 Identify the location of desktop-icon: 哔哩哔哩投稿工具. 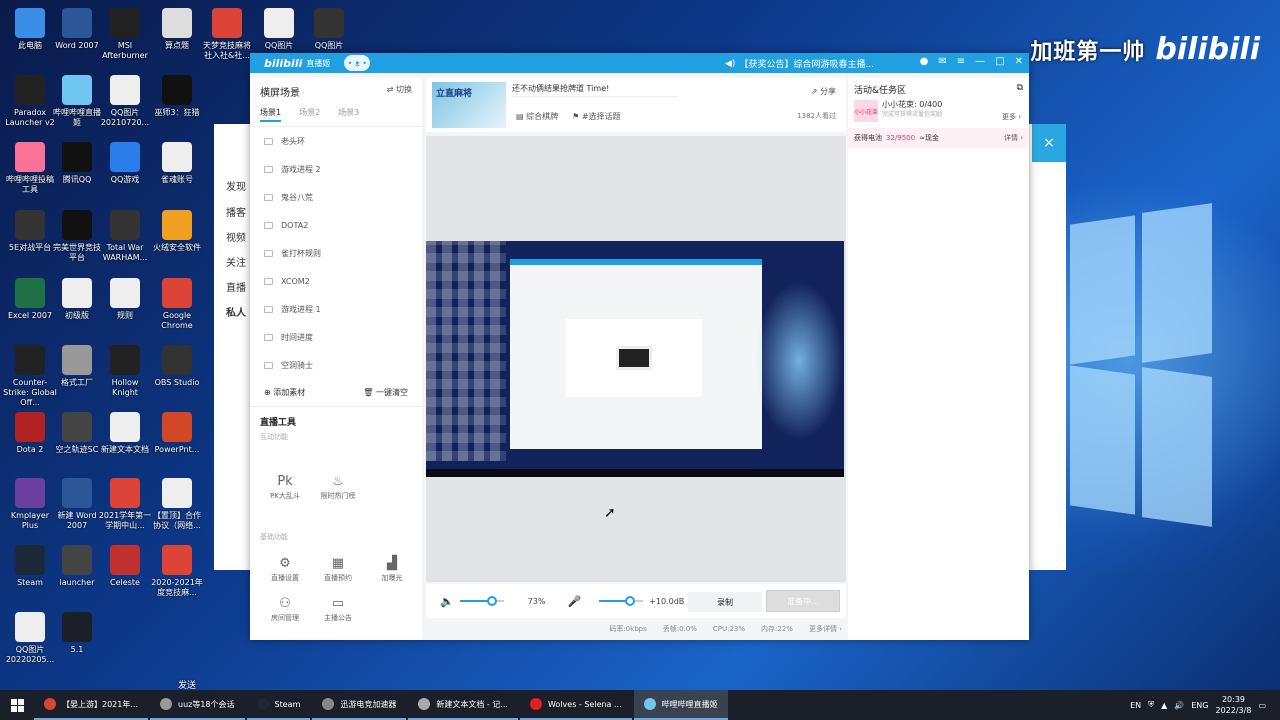
(30, 168).